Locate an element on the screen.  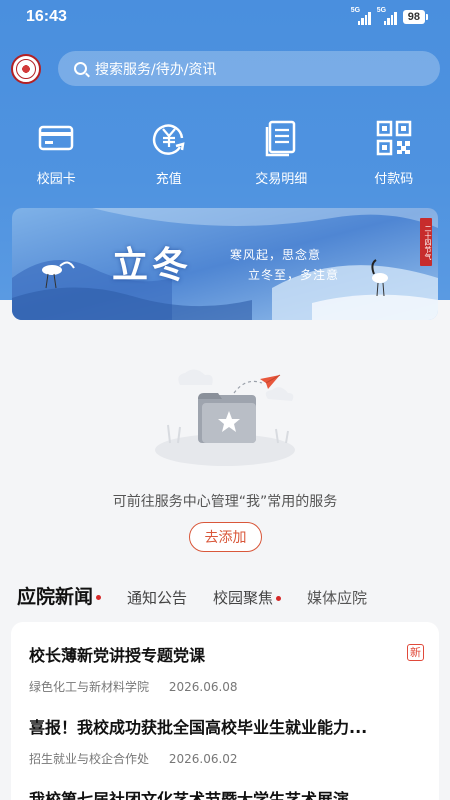
battery-level: 98 is located at coordinates (413, 17).